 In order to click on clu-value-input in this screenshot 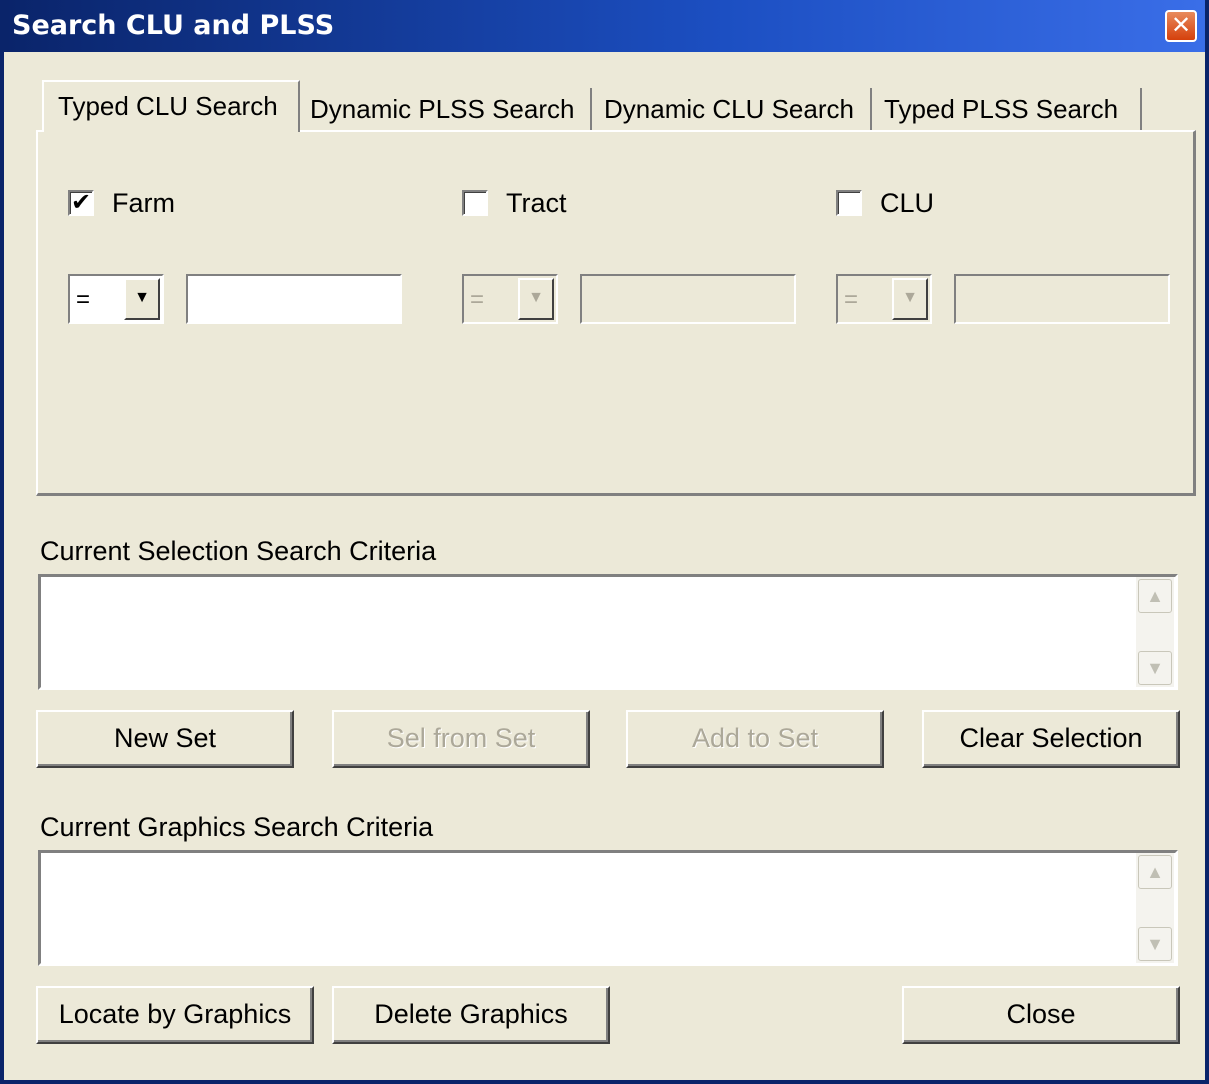, I will do `click(1062, 299)`.